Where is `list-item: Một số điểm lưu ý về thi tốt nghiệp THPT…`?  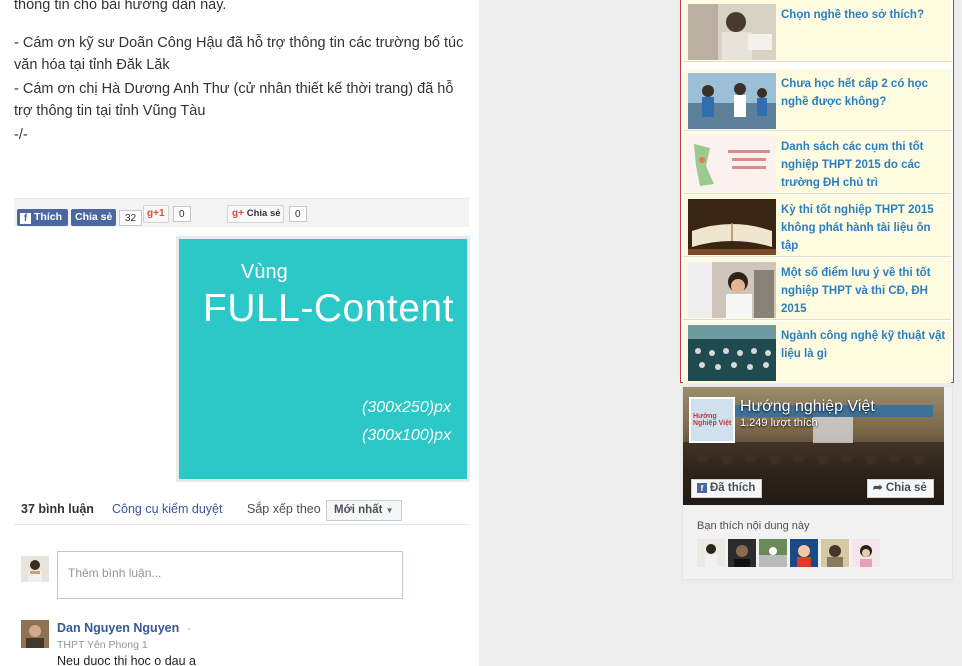 list-item: Một số điểm lưu ý về thi tốt nghiệp THPT… is located at coordinates (817, 289).